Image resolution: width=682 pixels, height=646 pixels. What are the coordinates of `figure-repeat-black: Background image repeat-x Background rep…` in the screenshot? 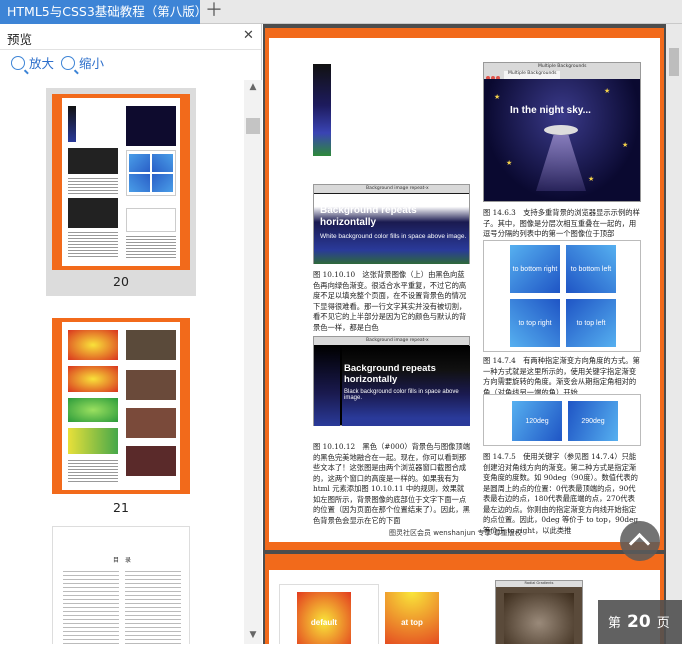 It's located at (391, 381).